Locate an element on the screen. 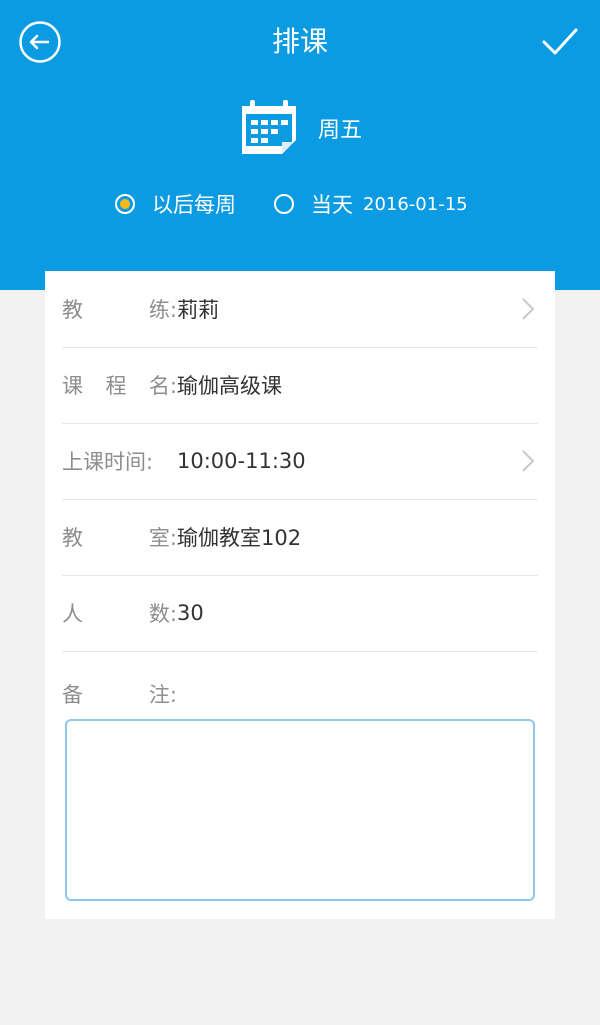 This screenshot has width=600, height=1025. coach-label: 教 练: is located at coordinates (119, 310).